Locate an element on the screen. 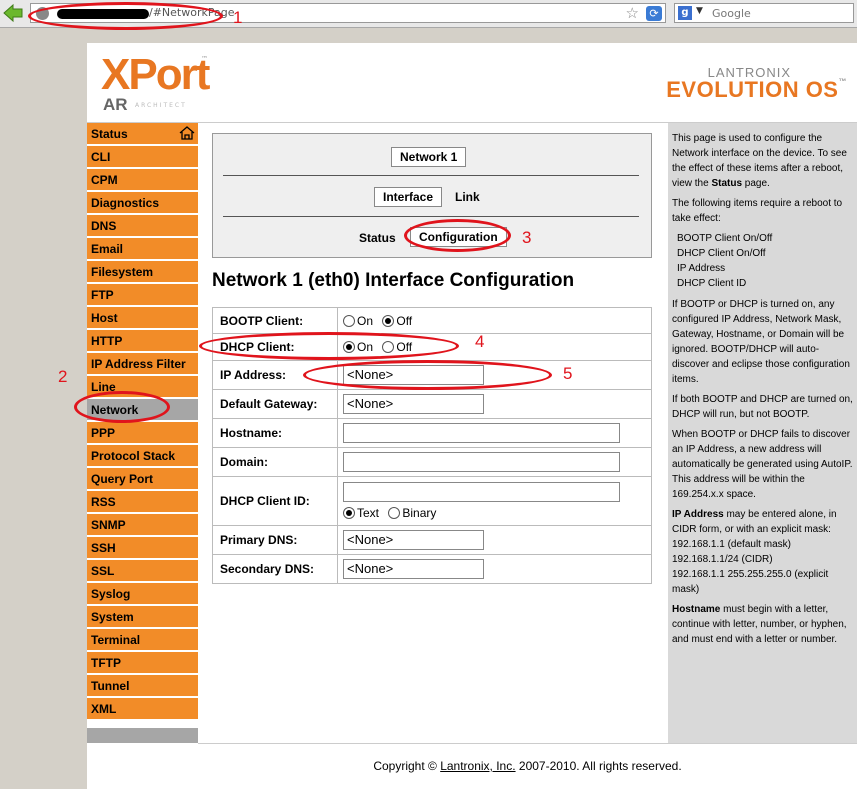 This screenshot has width=857, height=789. sidebar-item-filesystem: Filesystem is located at coordinates (142, 272).